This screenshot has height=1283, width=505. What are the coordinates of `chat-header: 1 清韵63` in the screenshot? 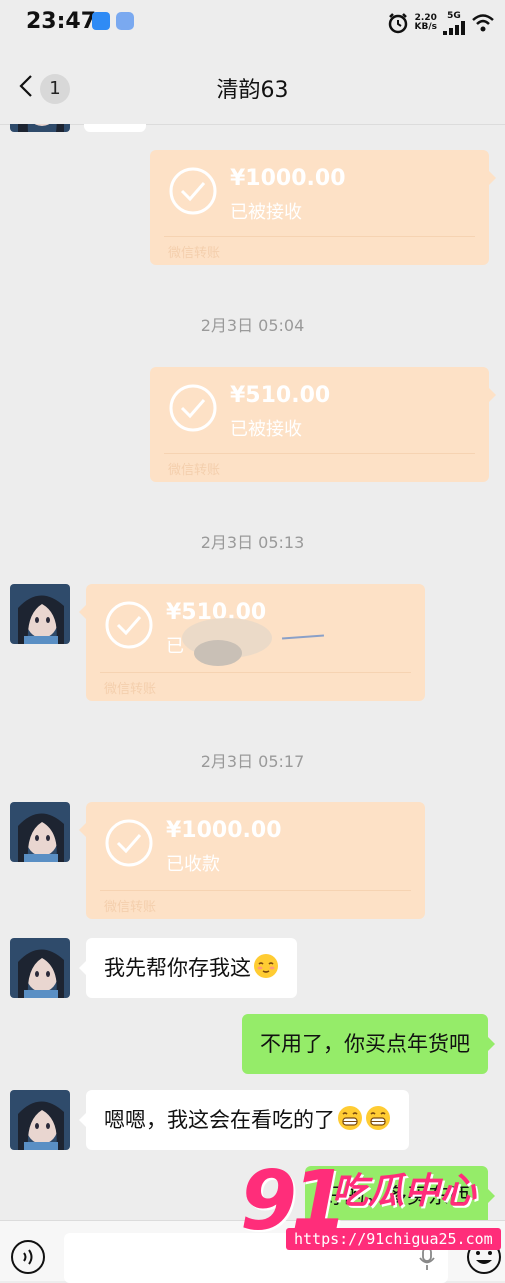 It's located at (252, 86).